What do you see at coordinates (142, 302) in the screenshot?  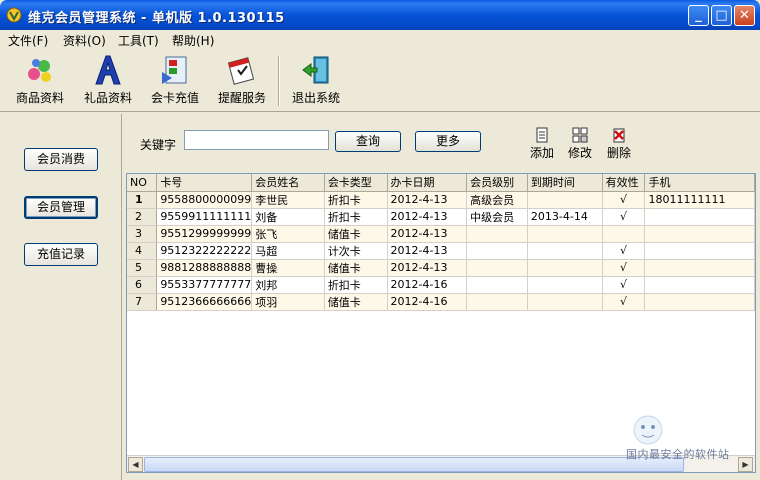 I see `cell-no: 7` at bounding box center [142, 302].